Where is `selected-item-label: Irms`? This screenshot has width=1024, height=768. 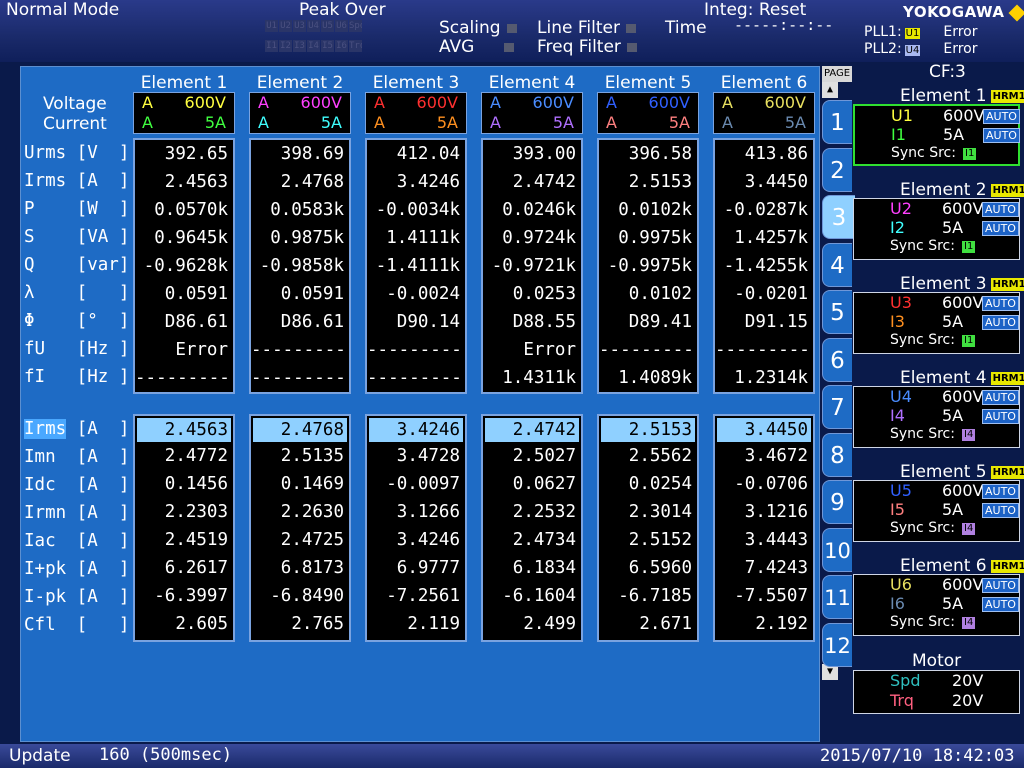
selected-item-label: Irms is located at coordinates (45, 429).